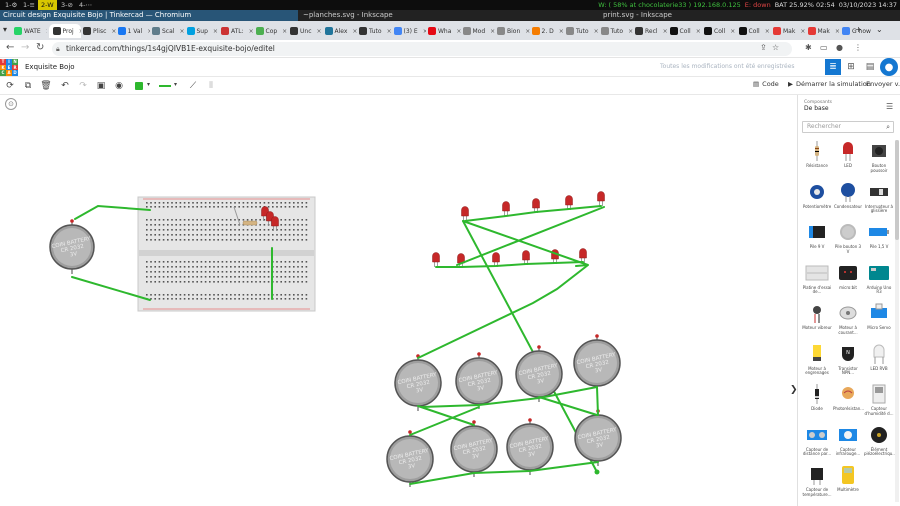 Image resolution: width=900 pixels, height=506 pixels. I want to click on workspace-3: 3-⊘, so click(67, 5).